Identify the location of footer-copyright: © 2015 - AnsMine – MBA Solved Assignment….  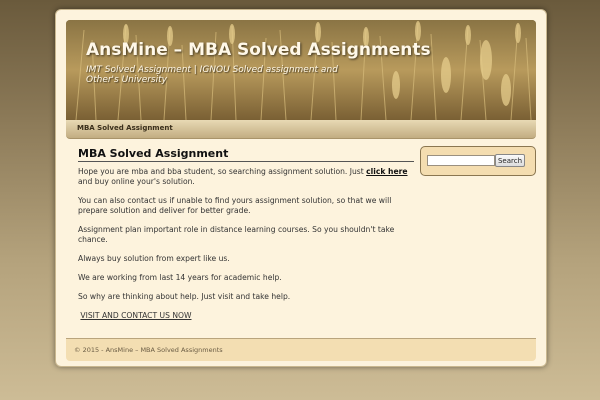
(148, 350).